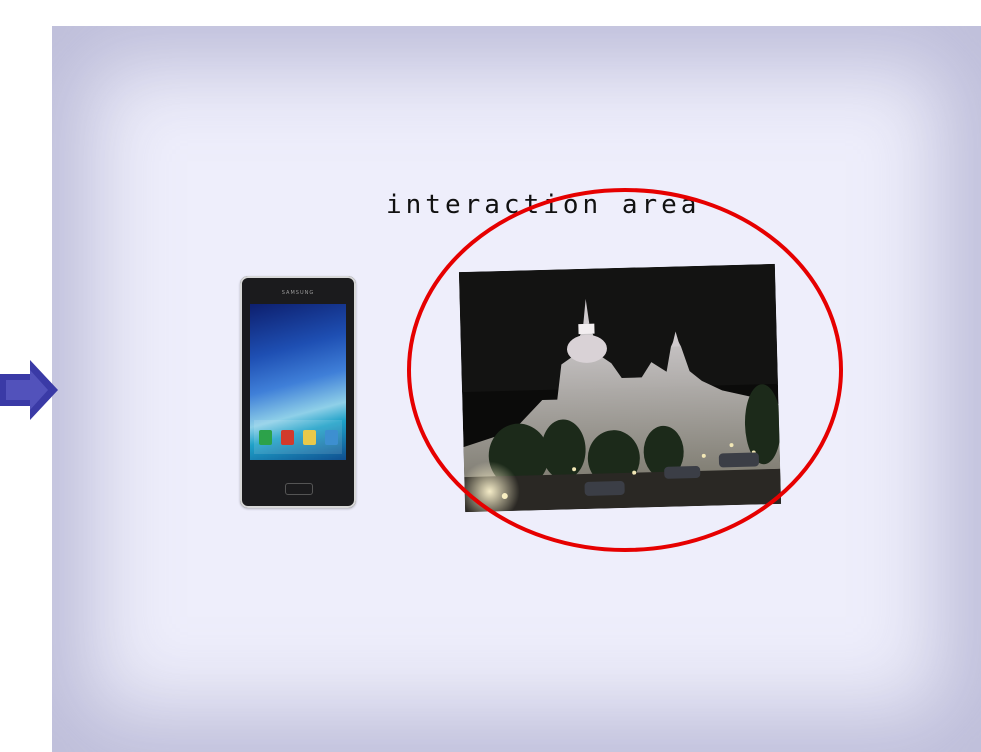  Describe the element at coordinates (309, 437) in the screenshot. I see `messaging-app-icon` at that location.